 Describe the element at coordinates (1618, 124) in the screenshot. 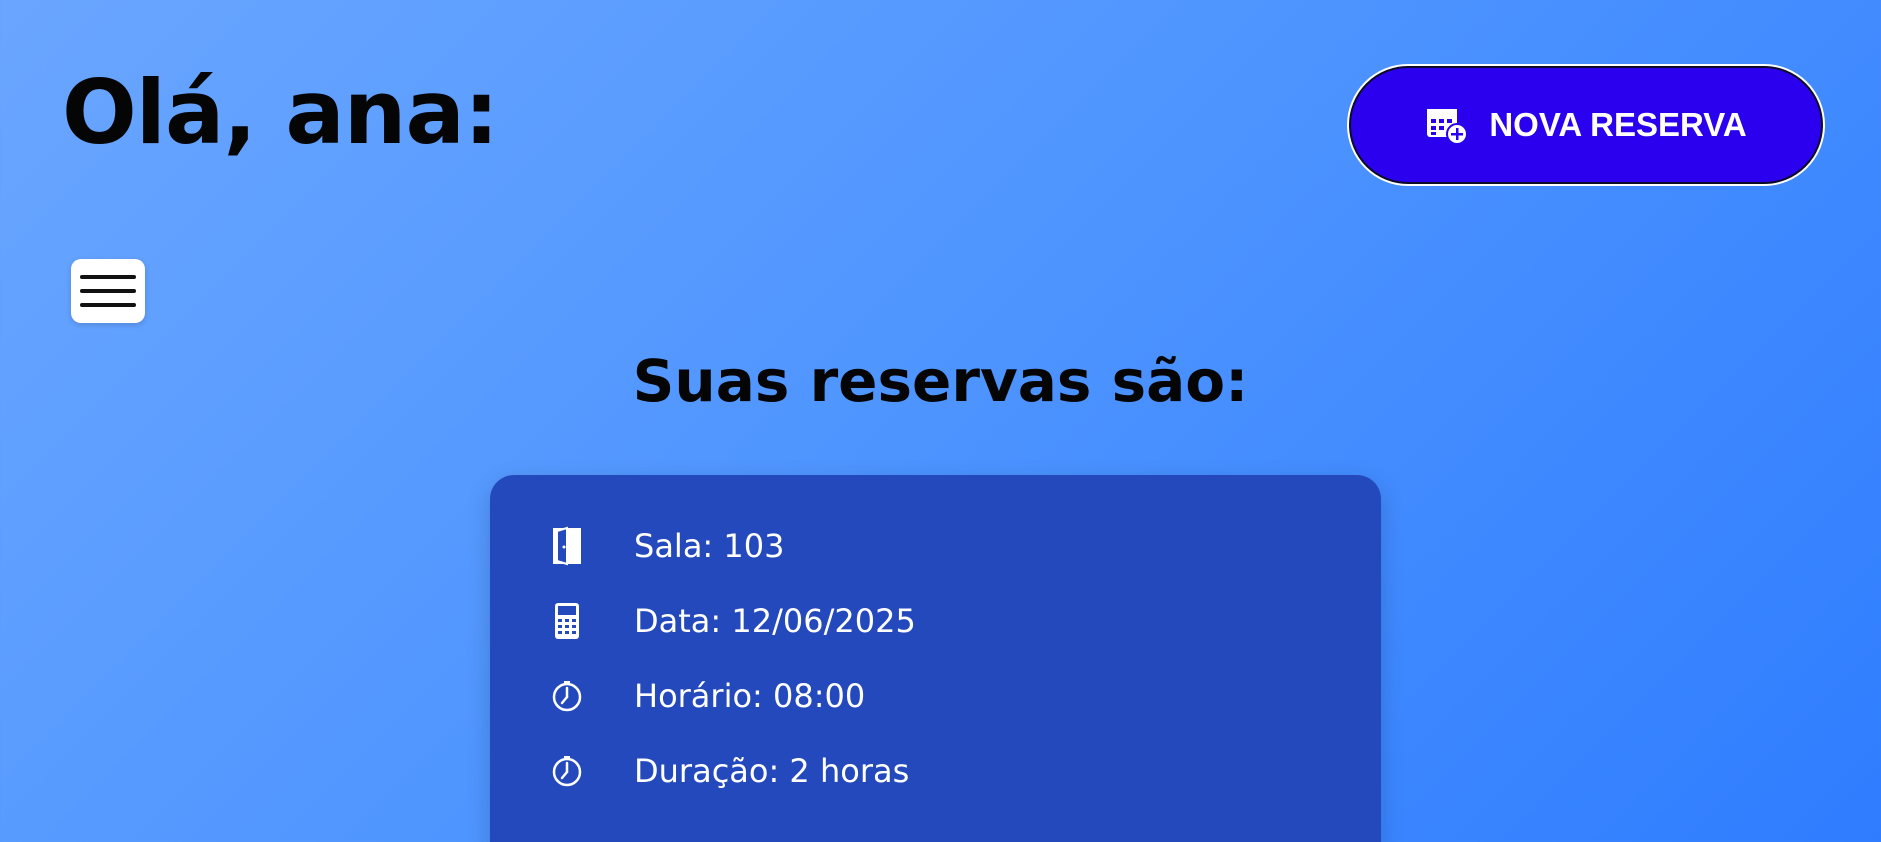

I see `new-reservation-label: NOVA RESERVA` at that location.